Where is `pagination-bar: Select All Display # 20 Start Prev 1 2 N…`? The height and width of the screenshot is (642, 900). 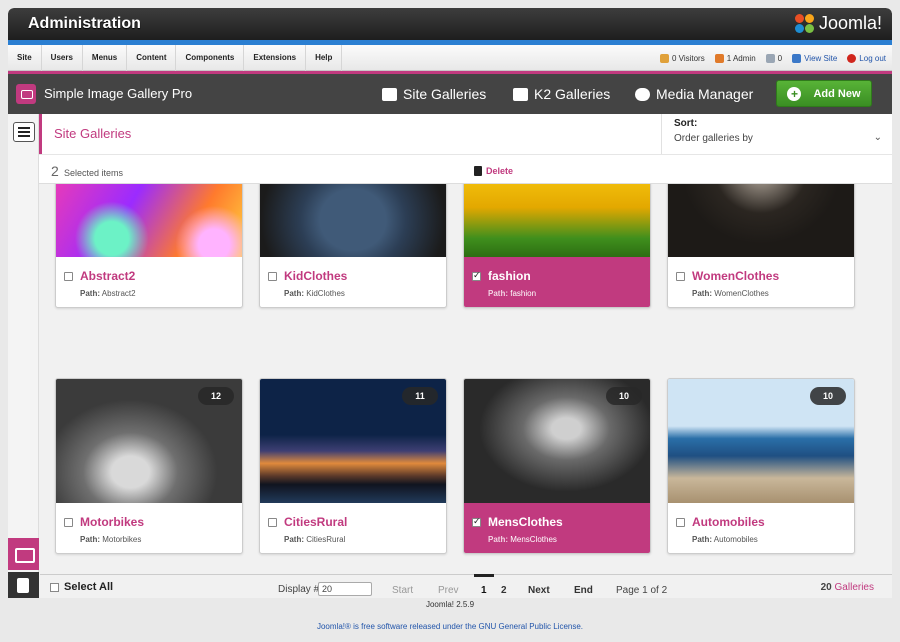 pagination-bar: Select All Display # 20 Start Prev 1 2 N… is located at coordinates (466, 586).